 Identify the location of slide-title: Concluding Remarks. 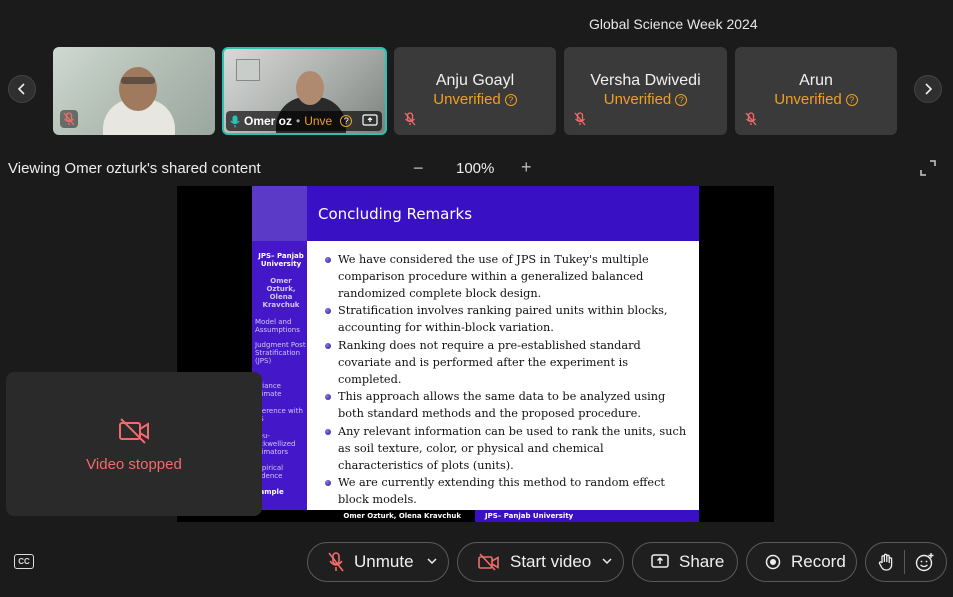
(395, 214).